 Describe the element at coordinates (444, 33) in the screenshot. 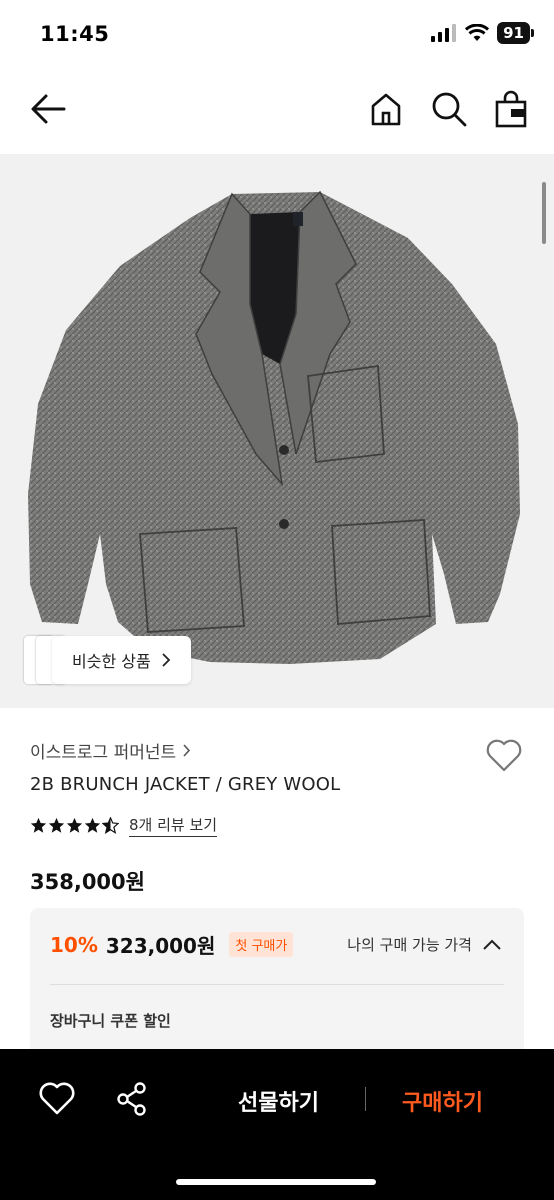

I see `signal-icon` at that location.